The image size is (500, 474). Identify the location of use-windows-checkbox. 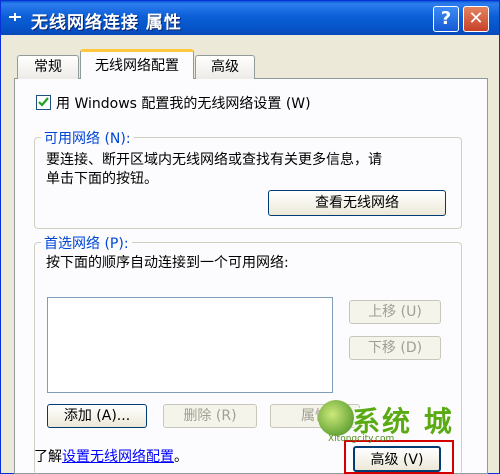
(43, 102).